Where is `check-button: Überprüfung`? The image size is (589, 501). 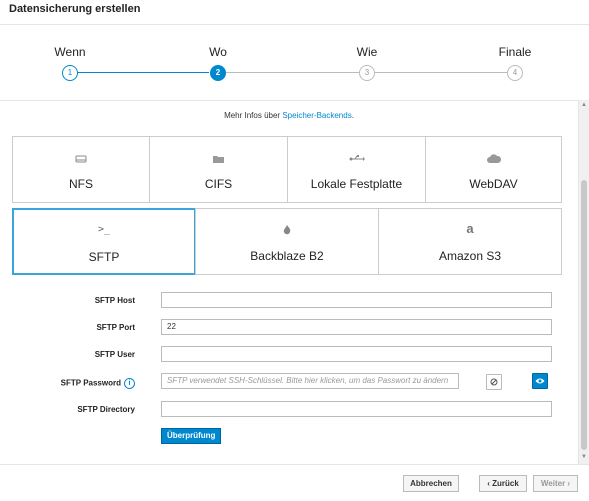
check-button: Überprüfung is located at coordinates (191, 436).